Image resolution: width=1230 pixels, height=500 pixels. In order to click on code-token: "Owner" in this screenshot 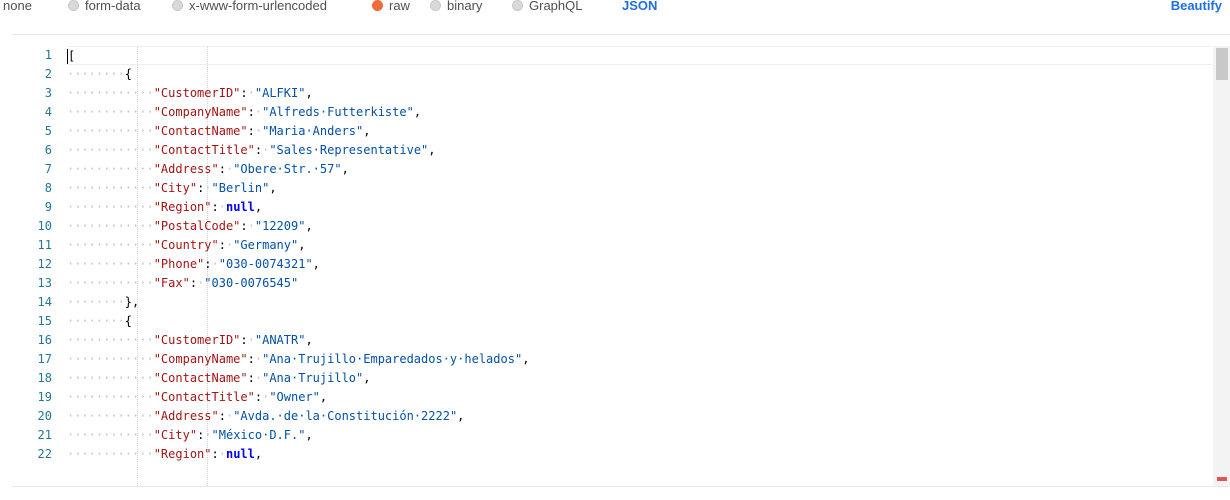, I will do `click(294, 397)`.